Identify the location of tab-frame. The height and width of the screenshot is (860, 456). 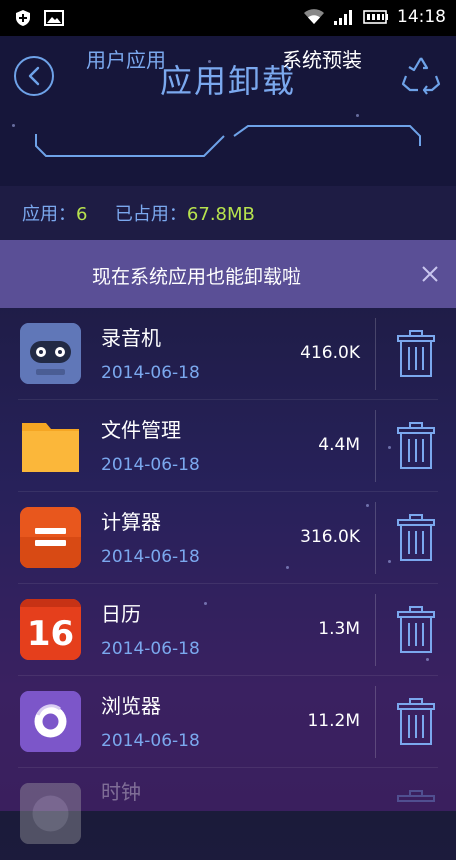
(228, 141).